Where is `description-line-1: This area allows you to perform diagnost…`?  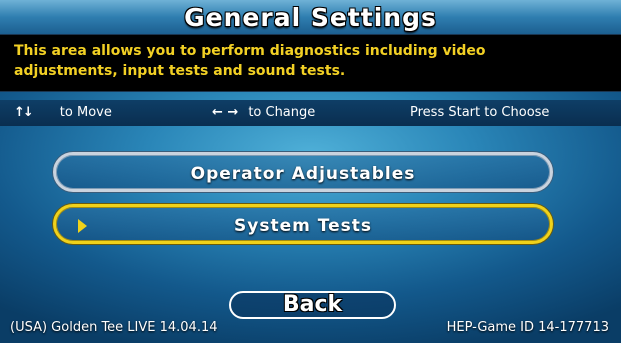
description-line-1: This area allows you to perform diagnost… is located at coordinates (250, 51).